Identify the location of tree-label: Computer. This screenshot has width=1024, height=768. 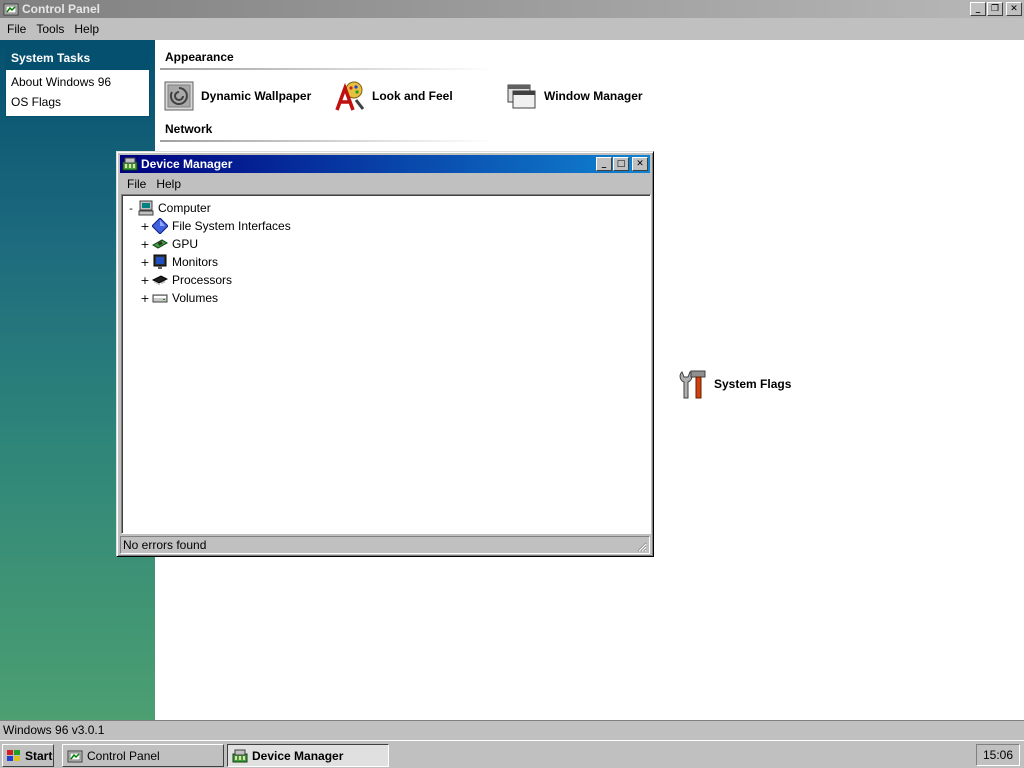
(184, 208).